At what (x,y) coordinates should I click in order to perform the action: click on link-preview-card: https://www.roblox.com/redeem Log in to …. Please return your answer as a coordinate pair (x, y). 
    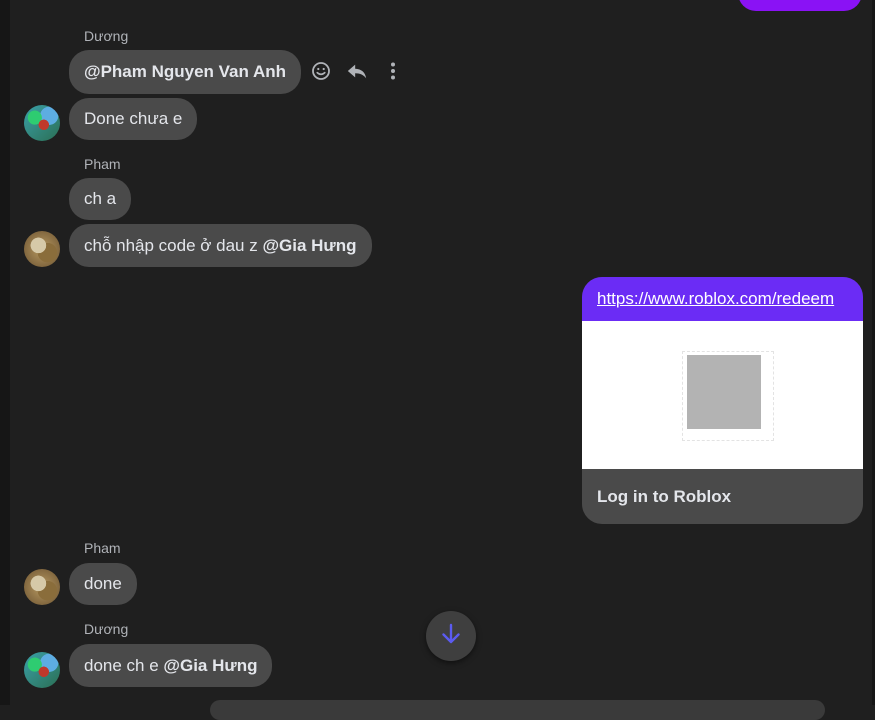
    Looking at the image, I should click on (722, 400).